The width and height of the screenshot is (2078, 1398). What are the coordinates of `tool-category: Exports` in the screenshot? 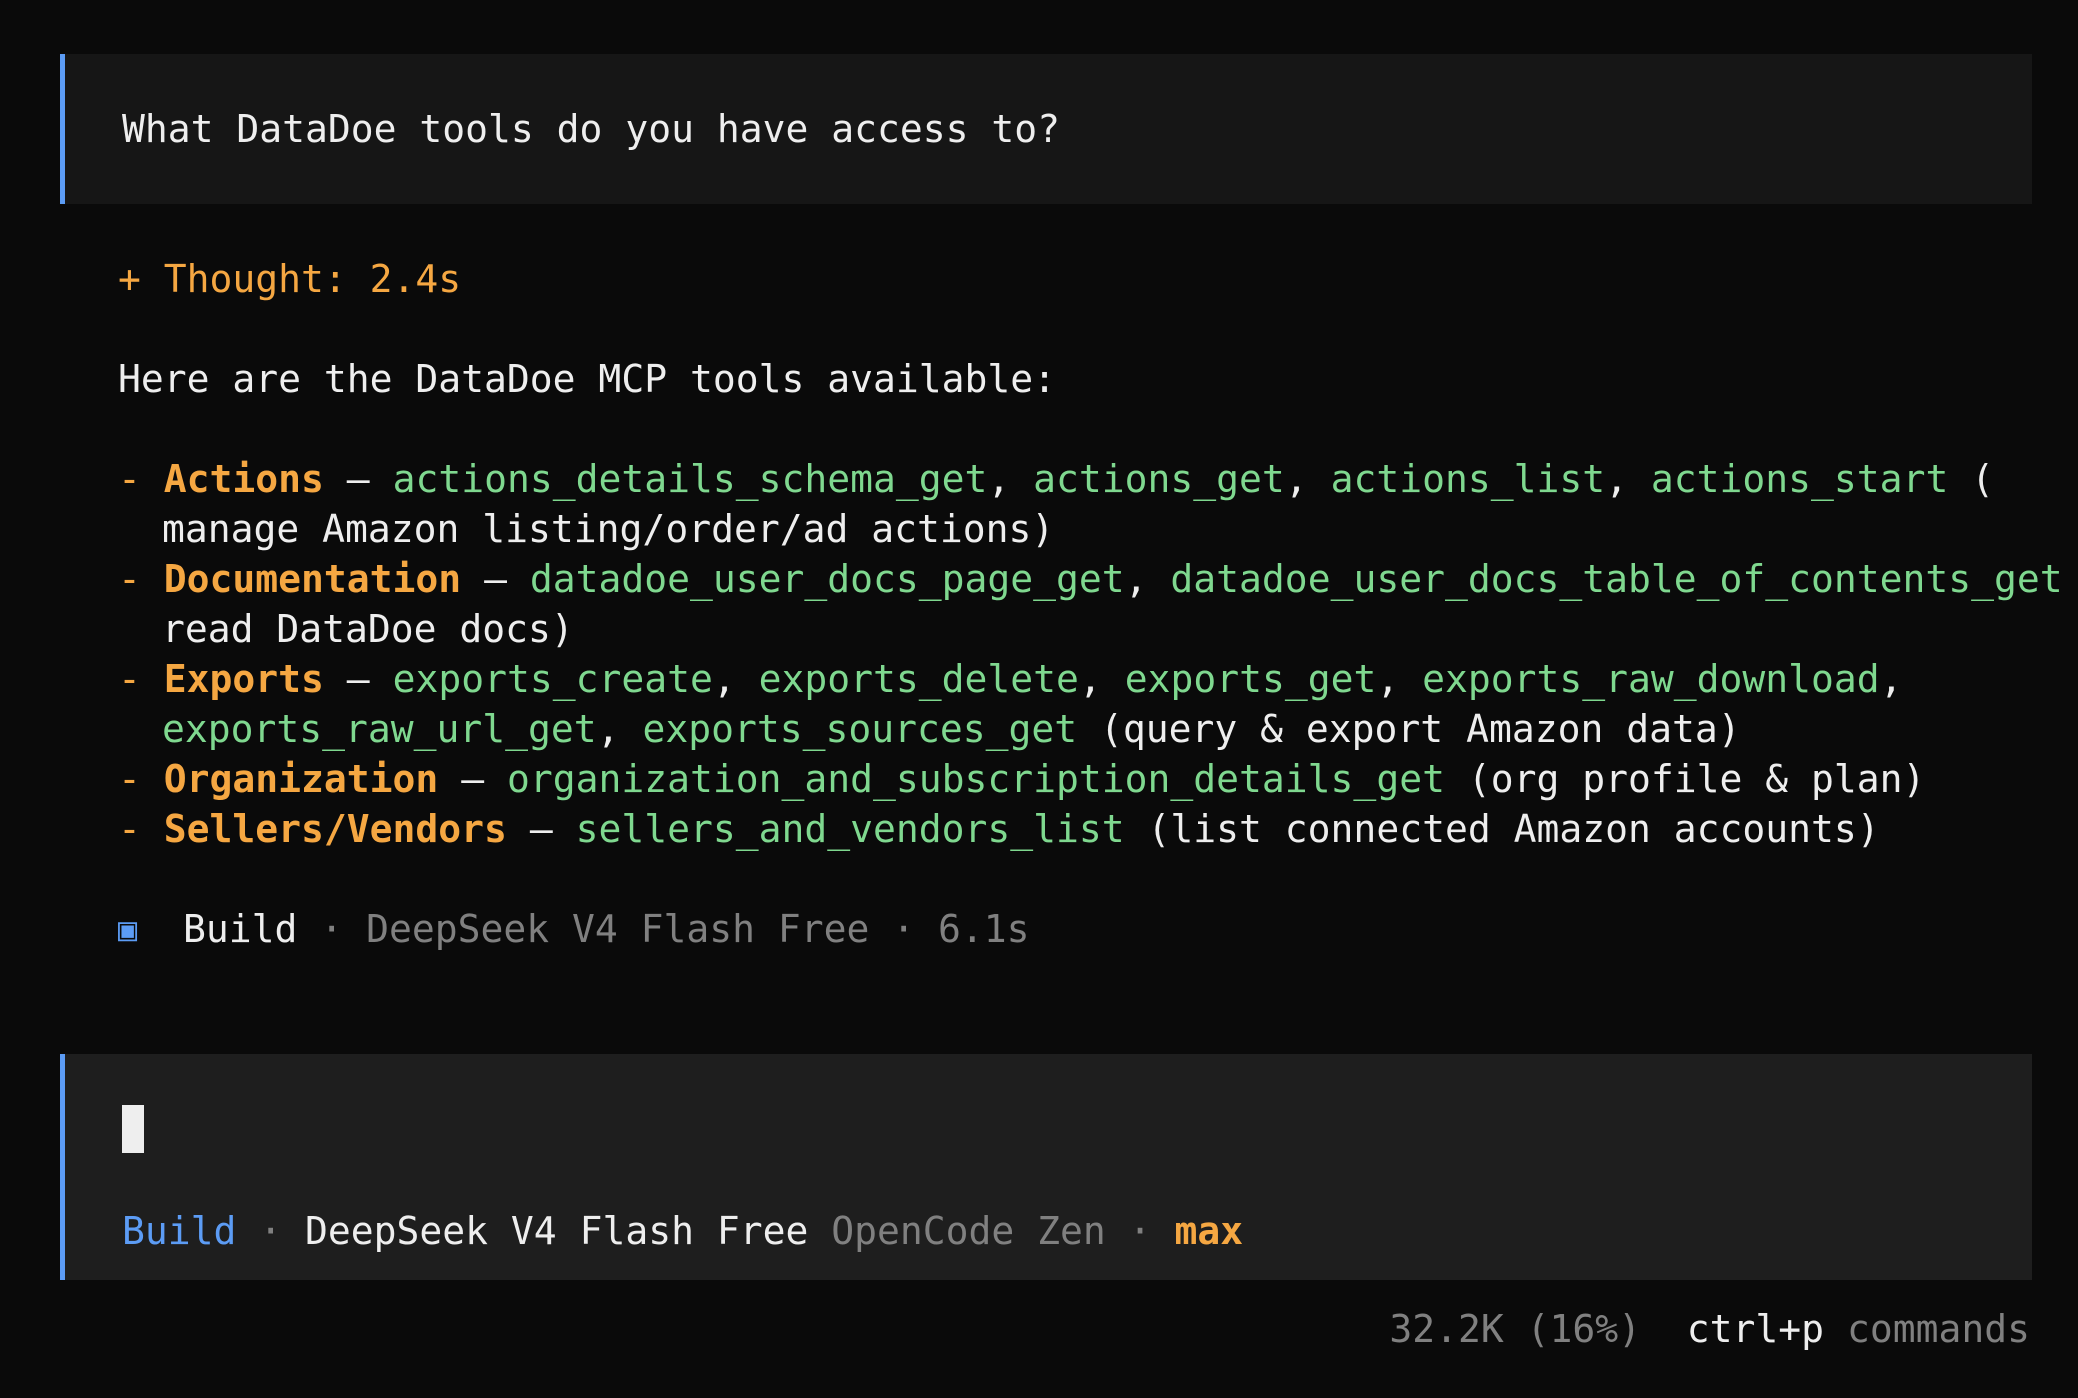 It's located at (243, 679).